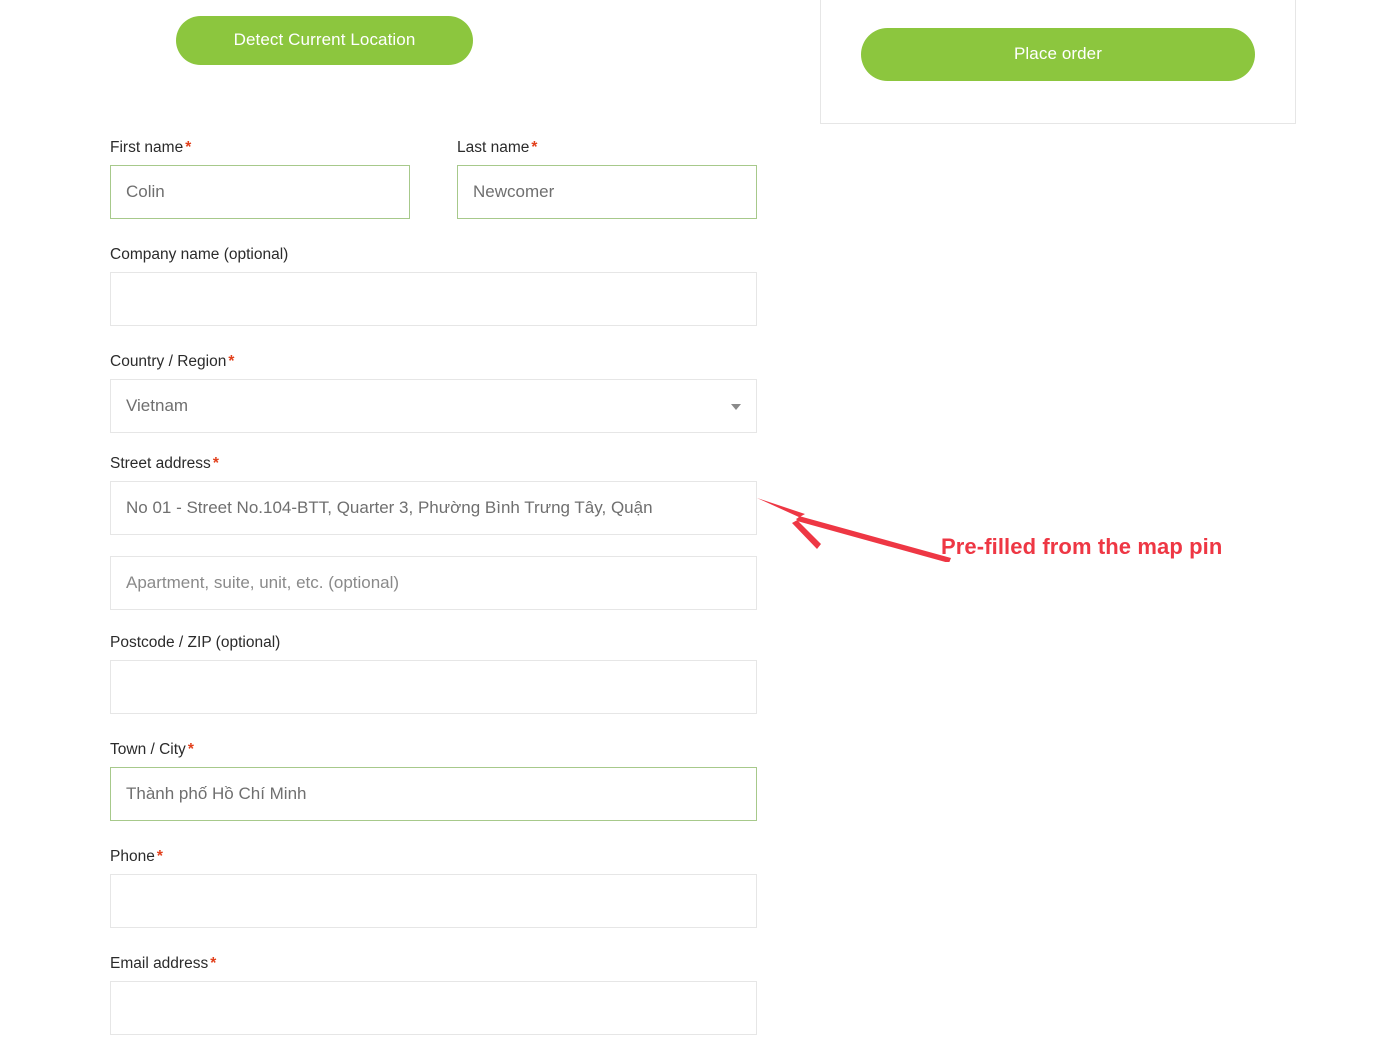  I want to click on label-first-name-text: First name, so click(147, 147).